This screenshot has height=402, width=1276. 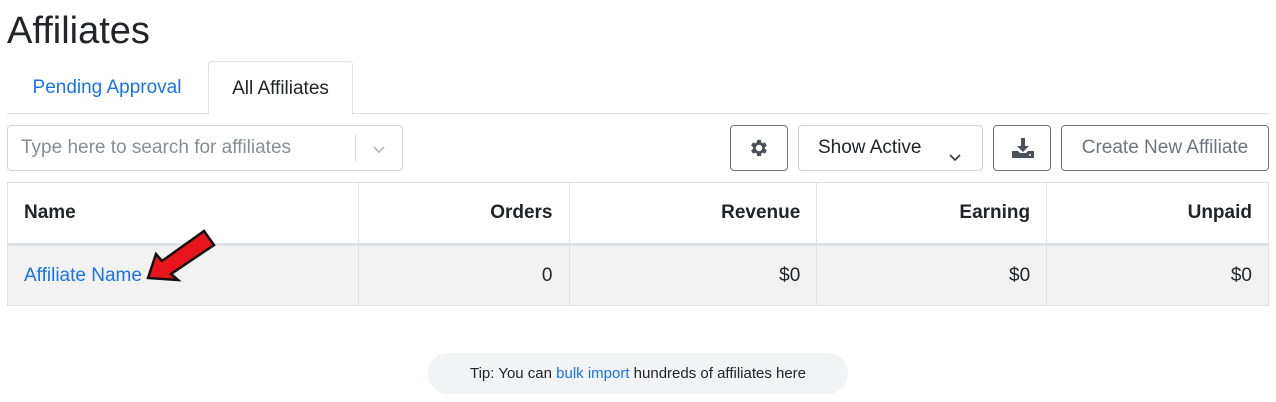 What do you see at coordinates (718, 373) in the screenshot?
I see `tip-suffix: hundreds of affiliates here` at bounding box center [718, 373].